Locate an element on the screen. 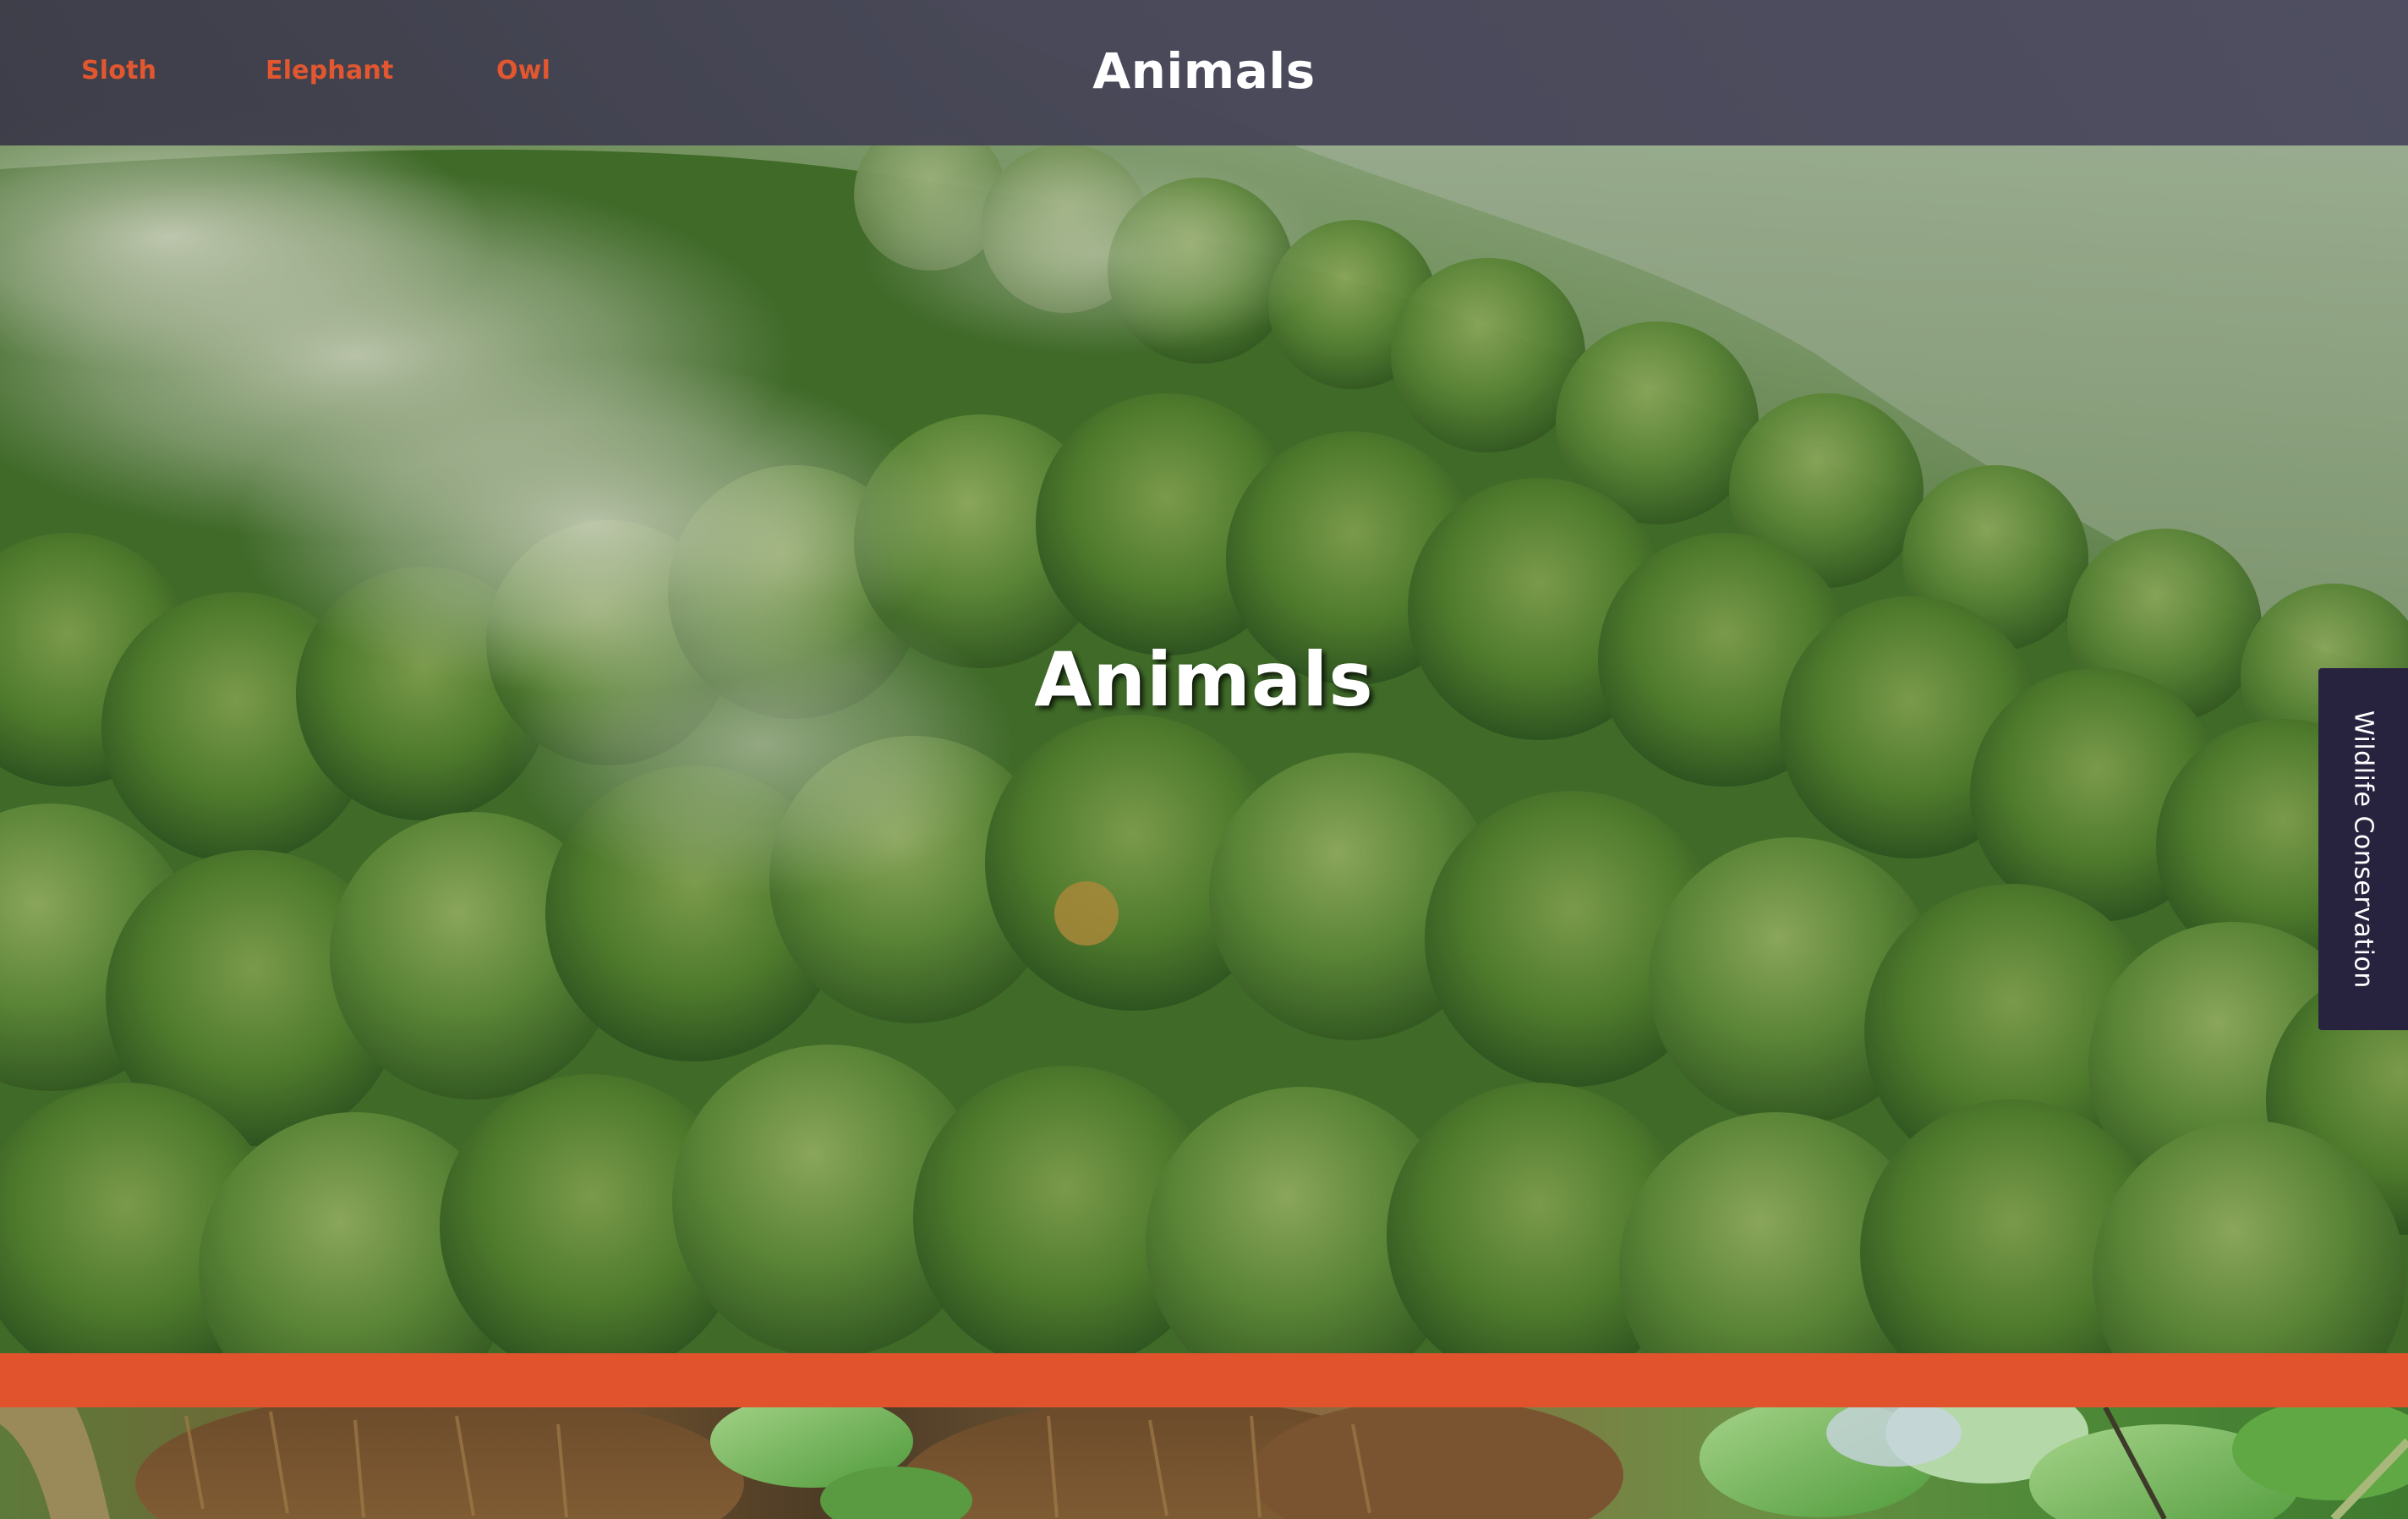  nav-link-owl: Owl is located at coordinates (523, 70).